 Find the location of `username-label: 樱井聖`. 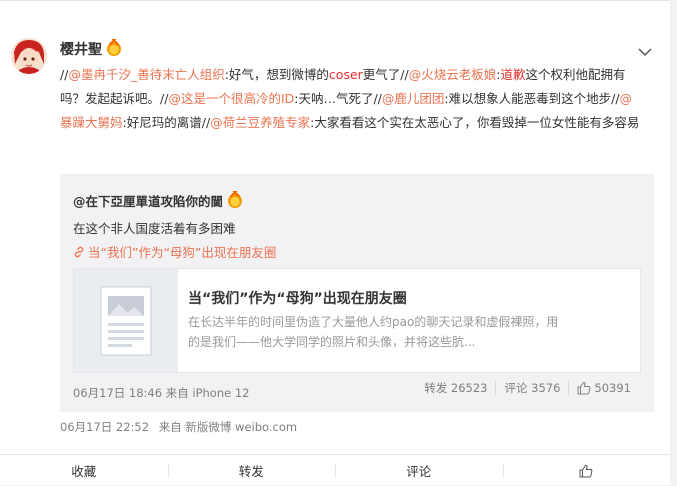

username-label: 樱井聖 is located at coordinates (81, 49).